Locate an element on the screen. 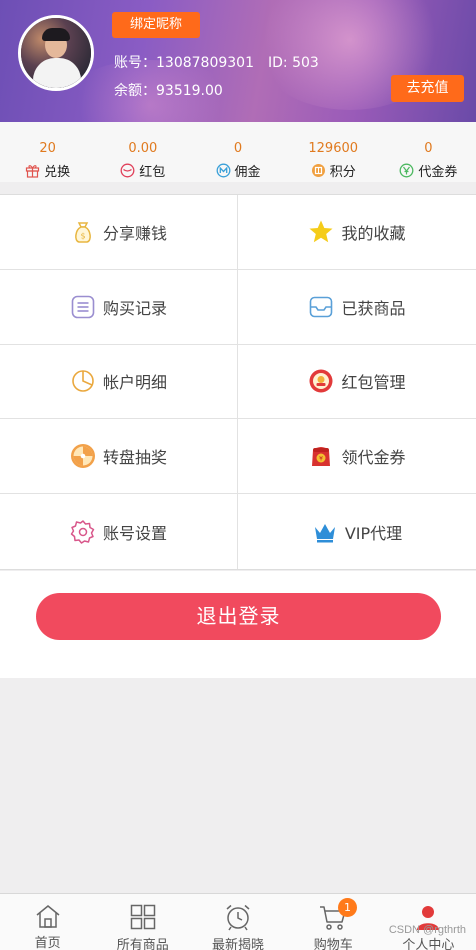 This screenshot has width=476, height=950. stat-label: 红包 is located at coordinates (152, 172).